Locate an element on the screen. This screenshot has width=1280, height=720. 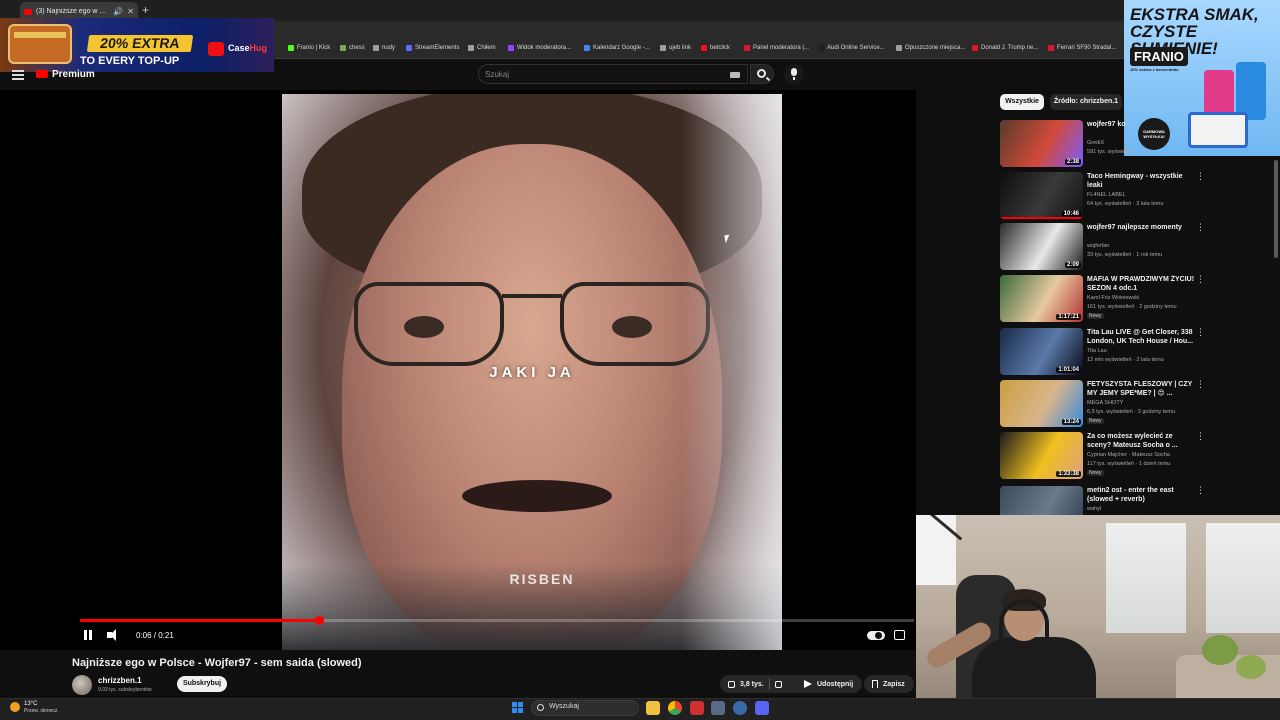
recommendation-thumbnail: 1:01:04 is located at coordinates (1041, 351).